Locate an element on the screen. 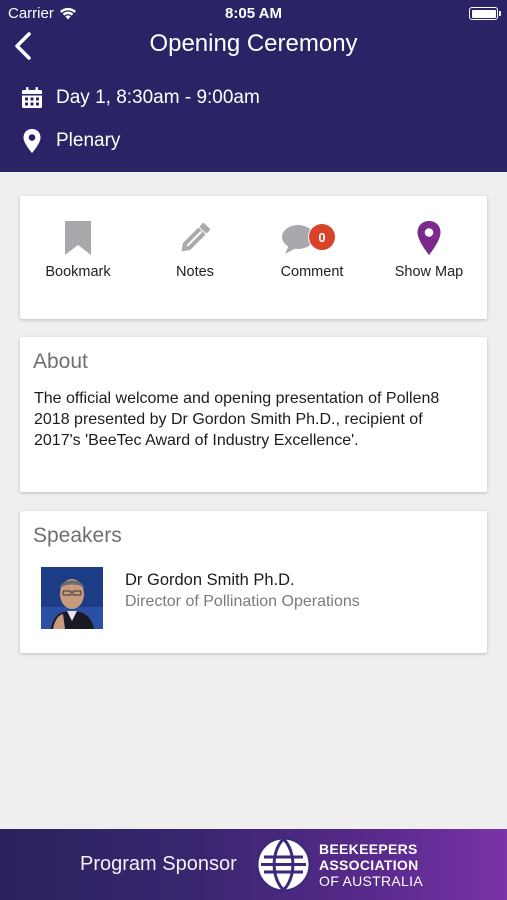 This screenshot has height=900, width=507. comment-icon: 0 is located at coordinates (312, 238).